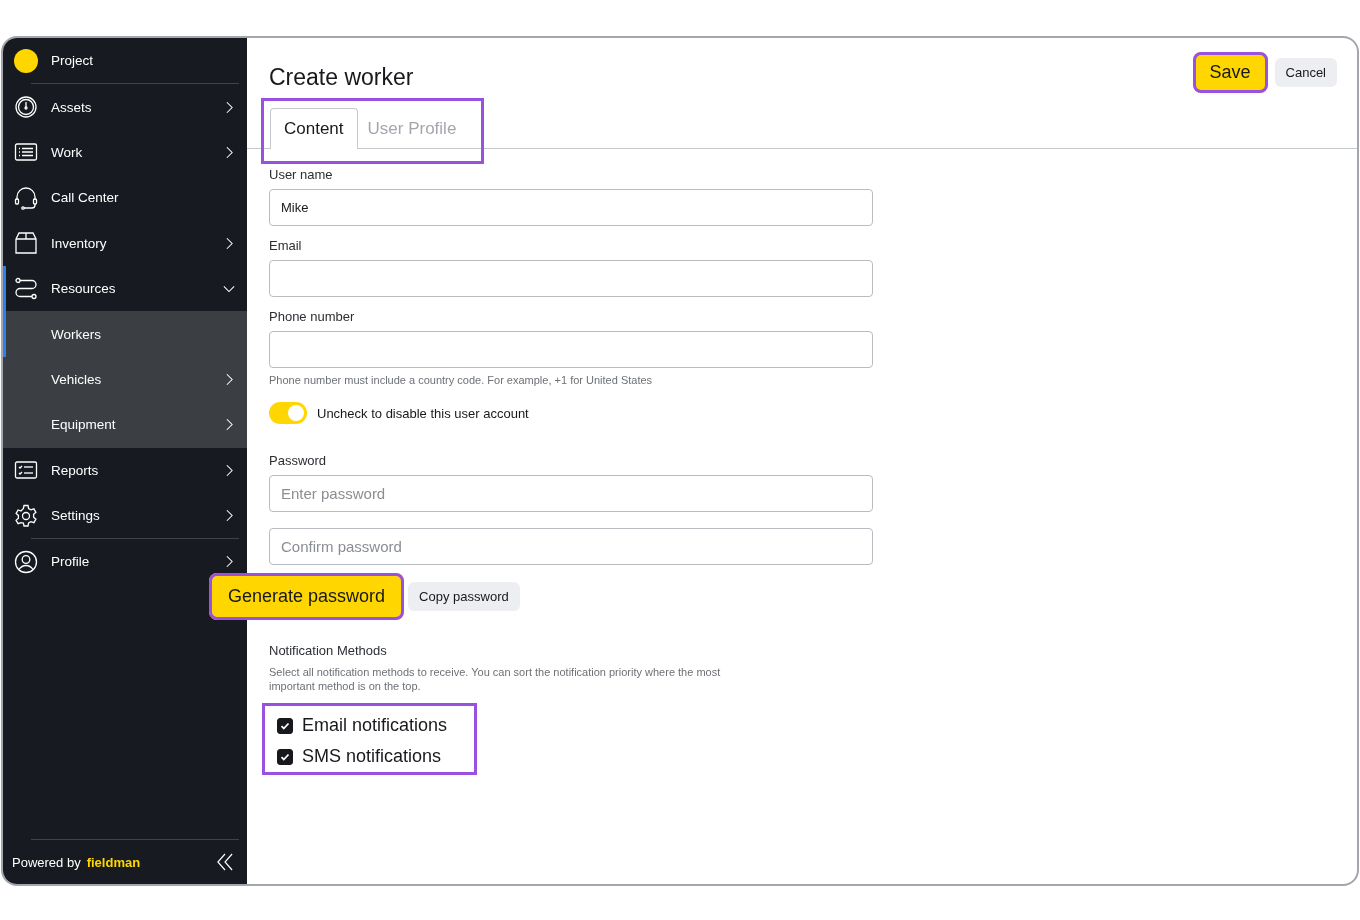 The image size is (1360, 920). Describe the element at coordinates (301, 174) in the screenshot. I see `field-label: User name` at that location.